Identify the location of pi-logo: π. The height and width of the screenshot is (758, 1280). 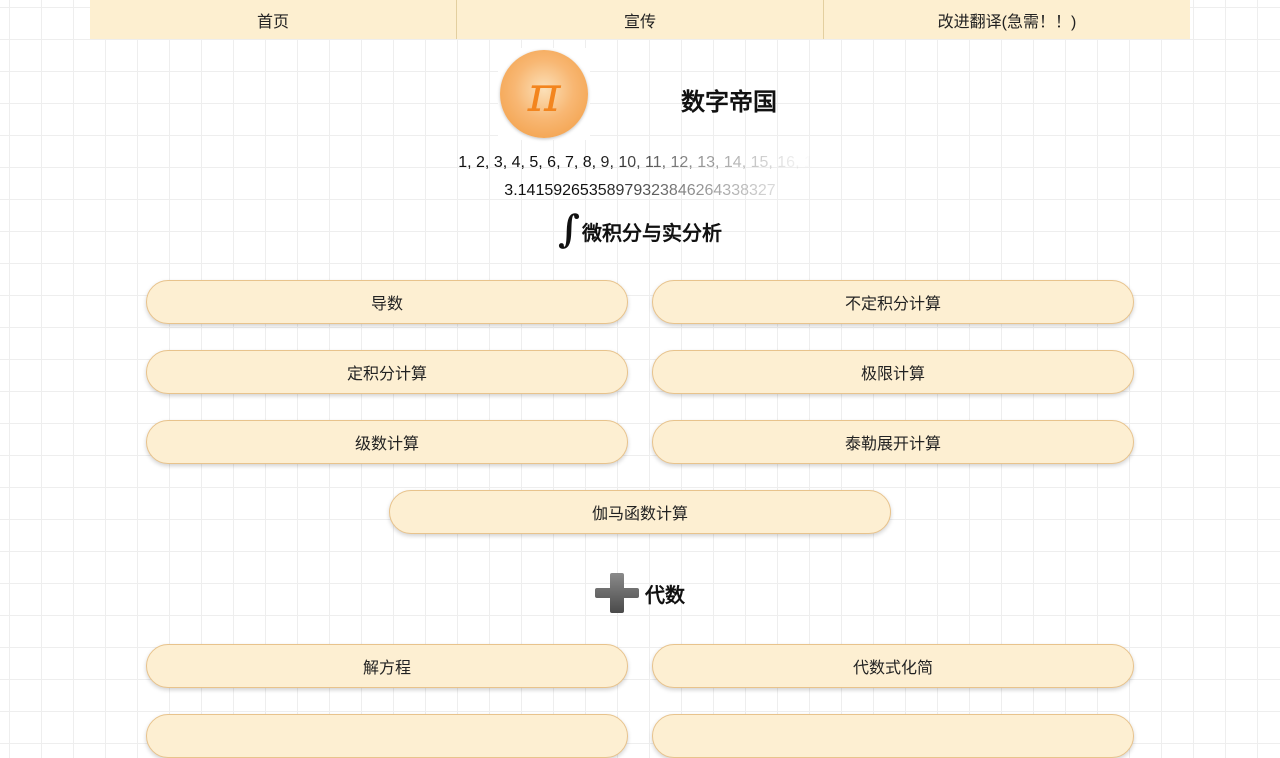
(544, 94).